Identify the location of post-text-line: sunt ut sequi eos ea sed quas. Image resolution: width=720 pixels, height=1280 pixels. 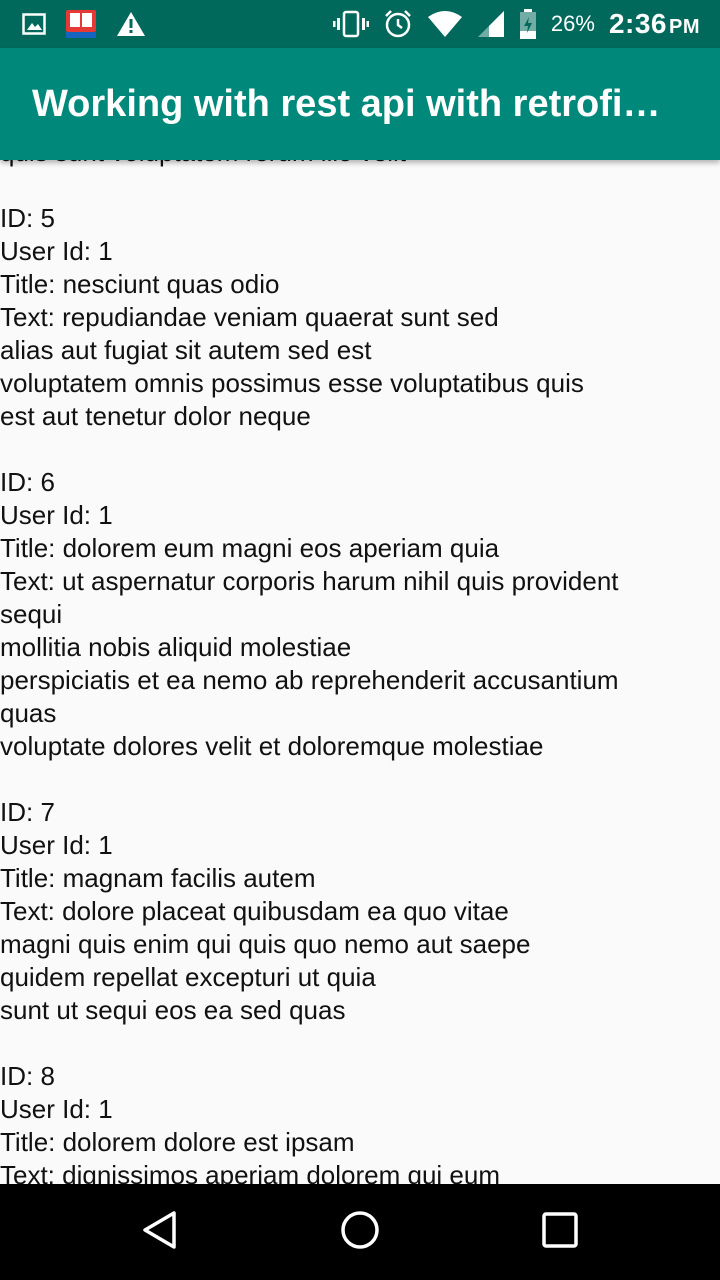
(173, 1010).